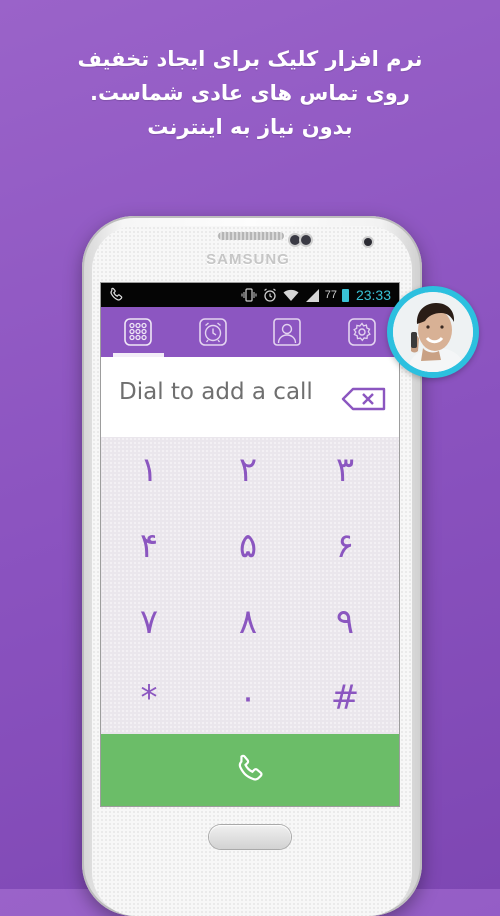 The height and width of the screenshot is (916, 500). I want to click on contact-icon, so click(287, 332).